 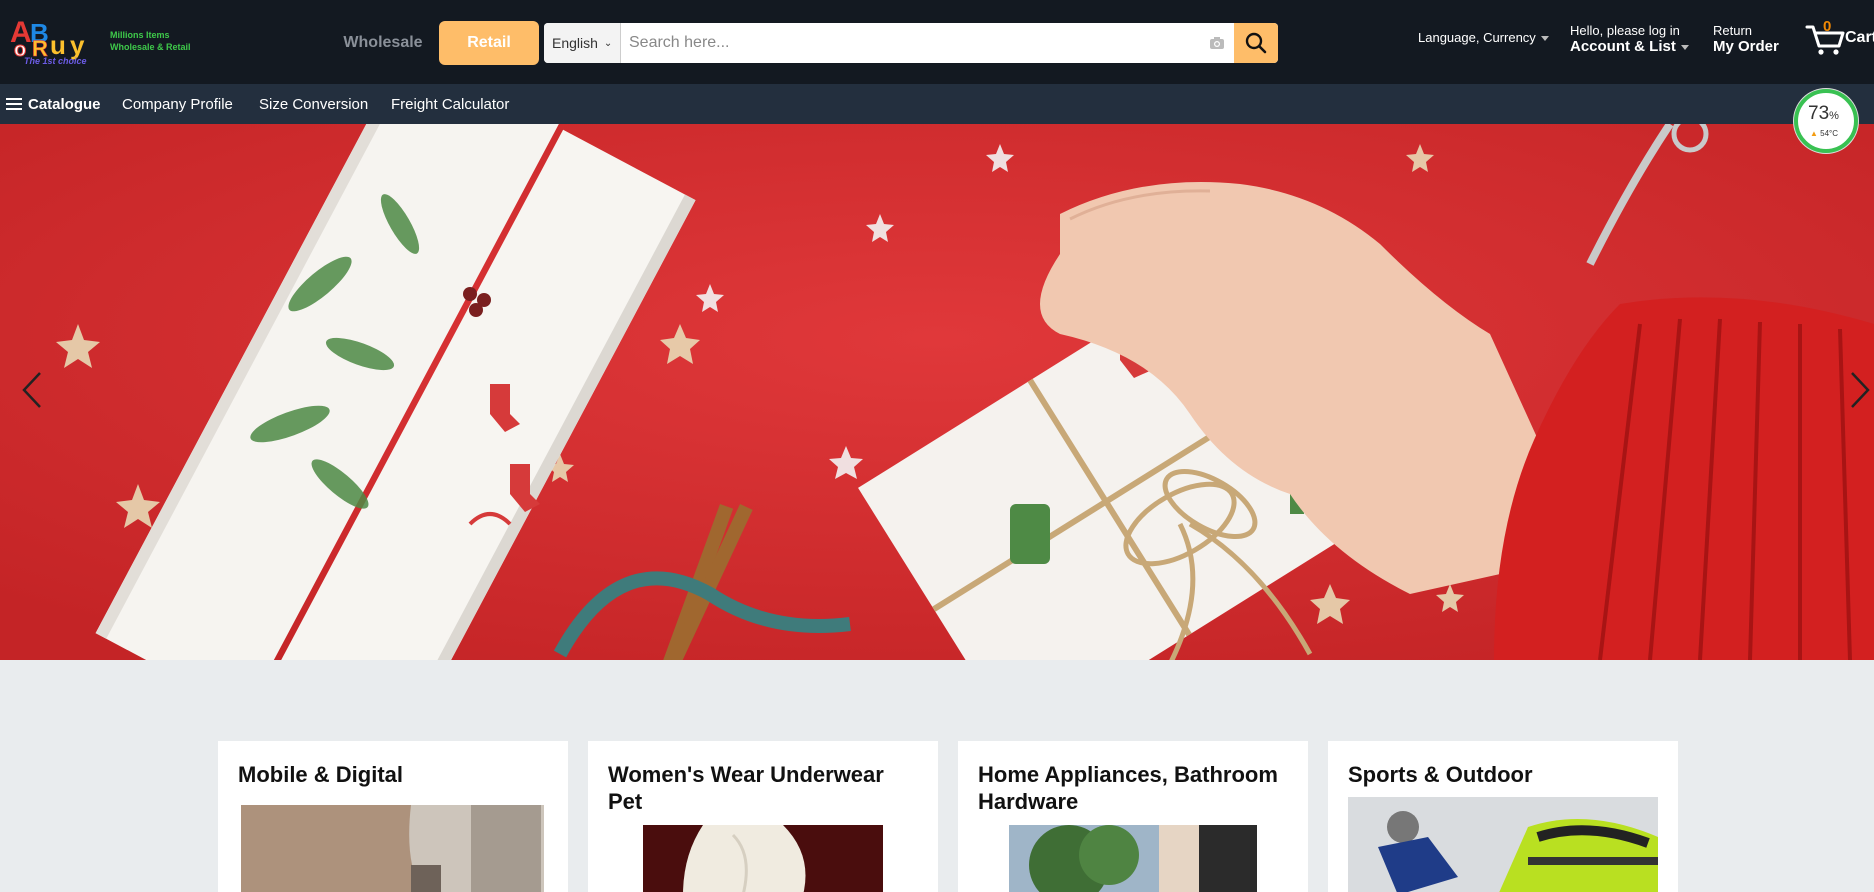 What do you see at coordinates (746, 788) in the screenshot?
I see `category-title: Women's Wear Underwear Pet` at bounding box center [746, 788].